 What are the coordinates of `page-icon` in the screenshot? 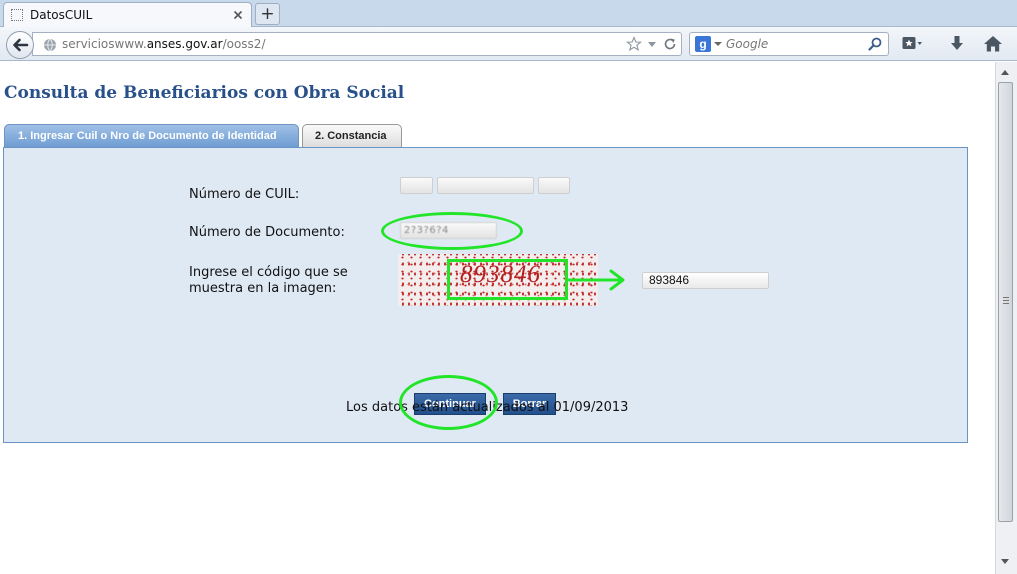 It's located at (17, 15).